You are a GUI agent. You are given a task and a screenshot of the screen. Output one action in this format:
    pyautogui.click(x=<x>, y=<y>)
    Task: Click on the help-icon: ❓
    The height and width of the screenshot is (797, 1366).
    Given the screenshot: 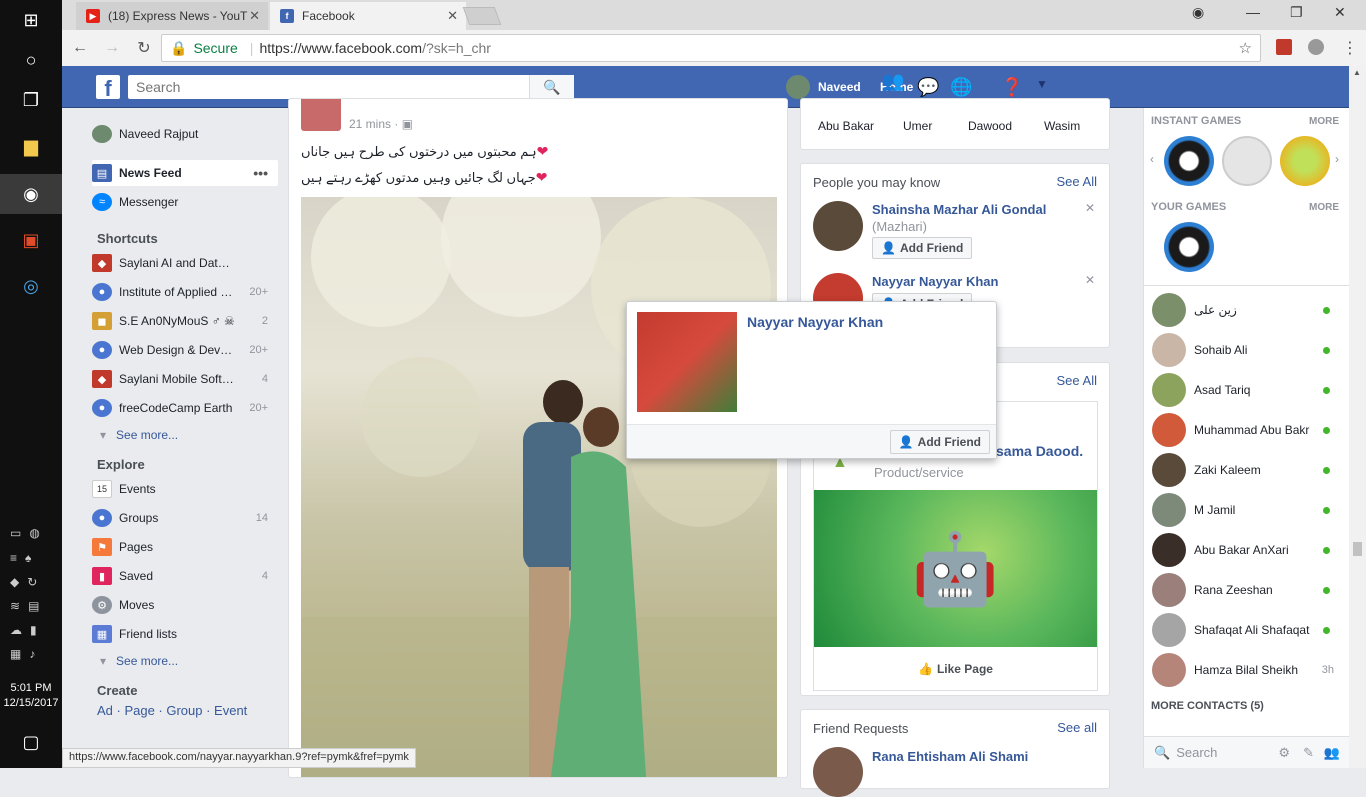 What is the action you would take?
    pyautogui.click(x=1012, y=87)
    